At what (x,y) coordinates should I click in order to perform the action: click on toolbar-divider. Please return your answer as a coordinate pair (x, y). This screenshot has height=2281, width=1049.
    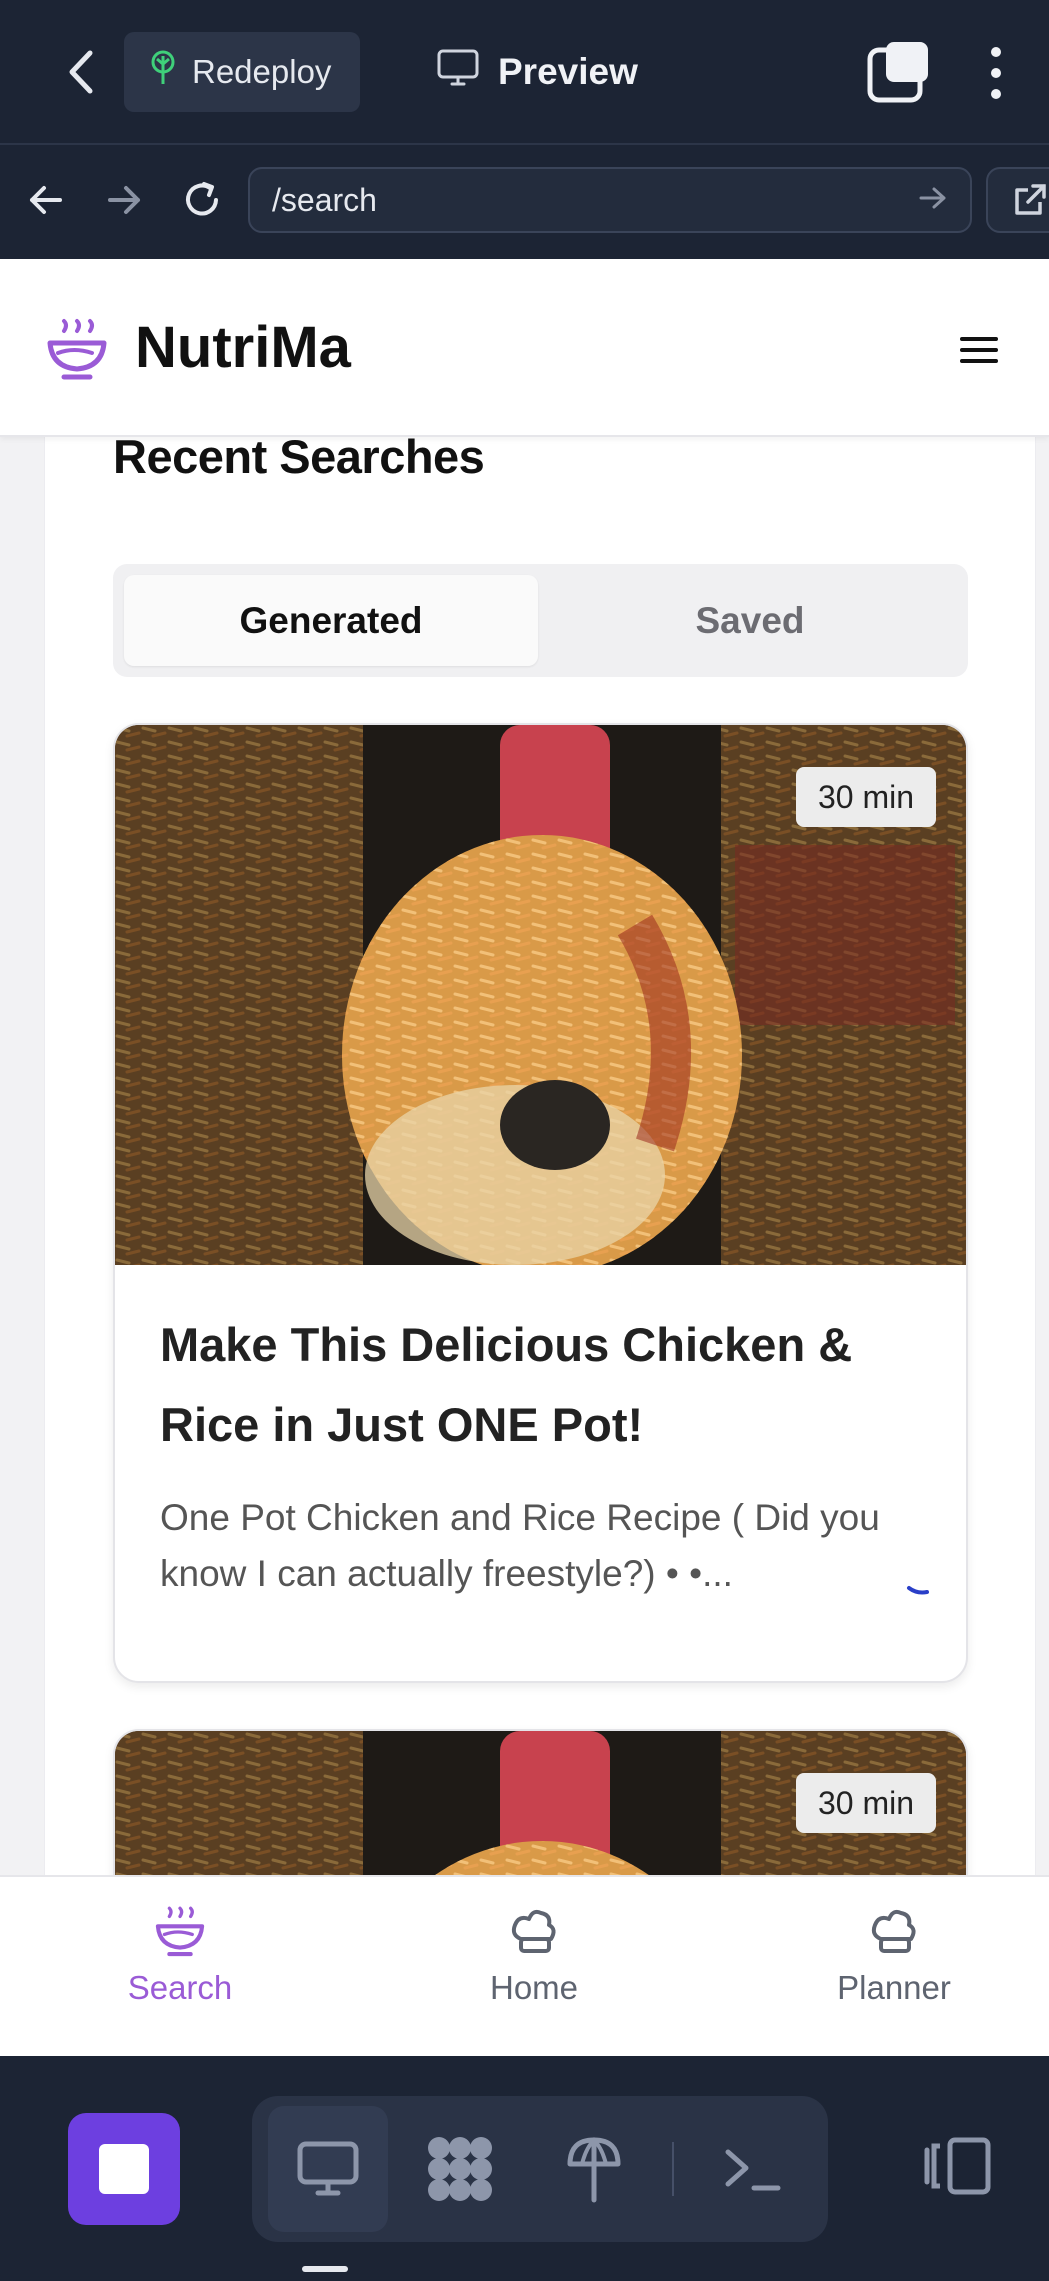
    Looking at the image, I should click on (673, 2169).